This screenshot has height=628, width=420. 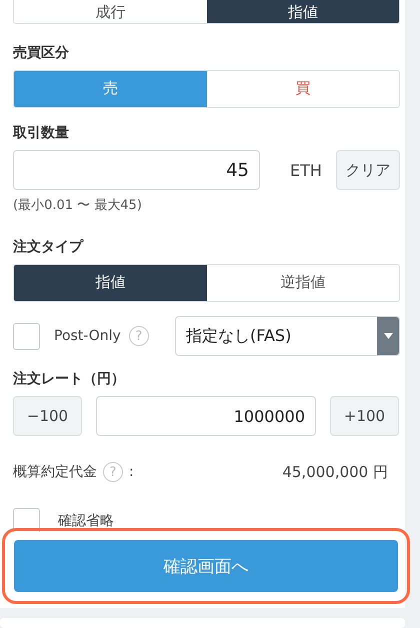 What do you see at coordinates (131, 472) in the screenshot?
I see `colon-text: :` at bounding box center [131, 472].